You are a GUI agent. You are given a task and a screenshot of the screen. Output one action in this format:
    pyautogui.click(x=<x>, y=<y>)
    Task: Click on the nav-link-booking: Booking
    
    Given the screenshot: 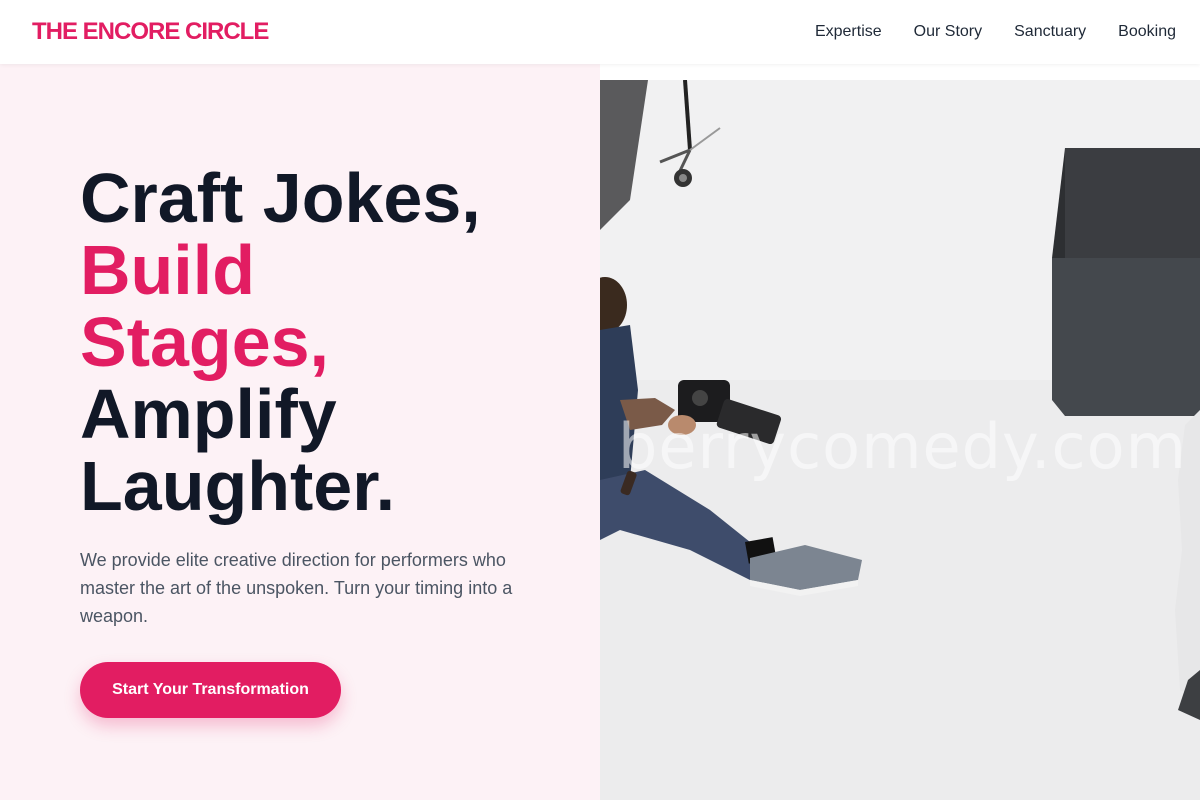 What is the action you would take?
    pyautogui.click(x=1147, y=32)
    